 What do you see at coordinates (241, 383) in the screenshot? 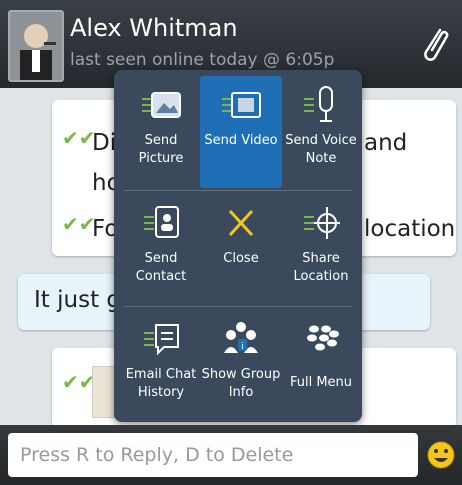
I see `menu-item-label: Show Group Info` at bounding box center [241, 383].